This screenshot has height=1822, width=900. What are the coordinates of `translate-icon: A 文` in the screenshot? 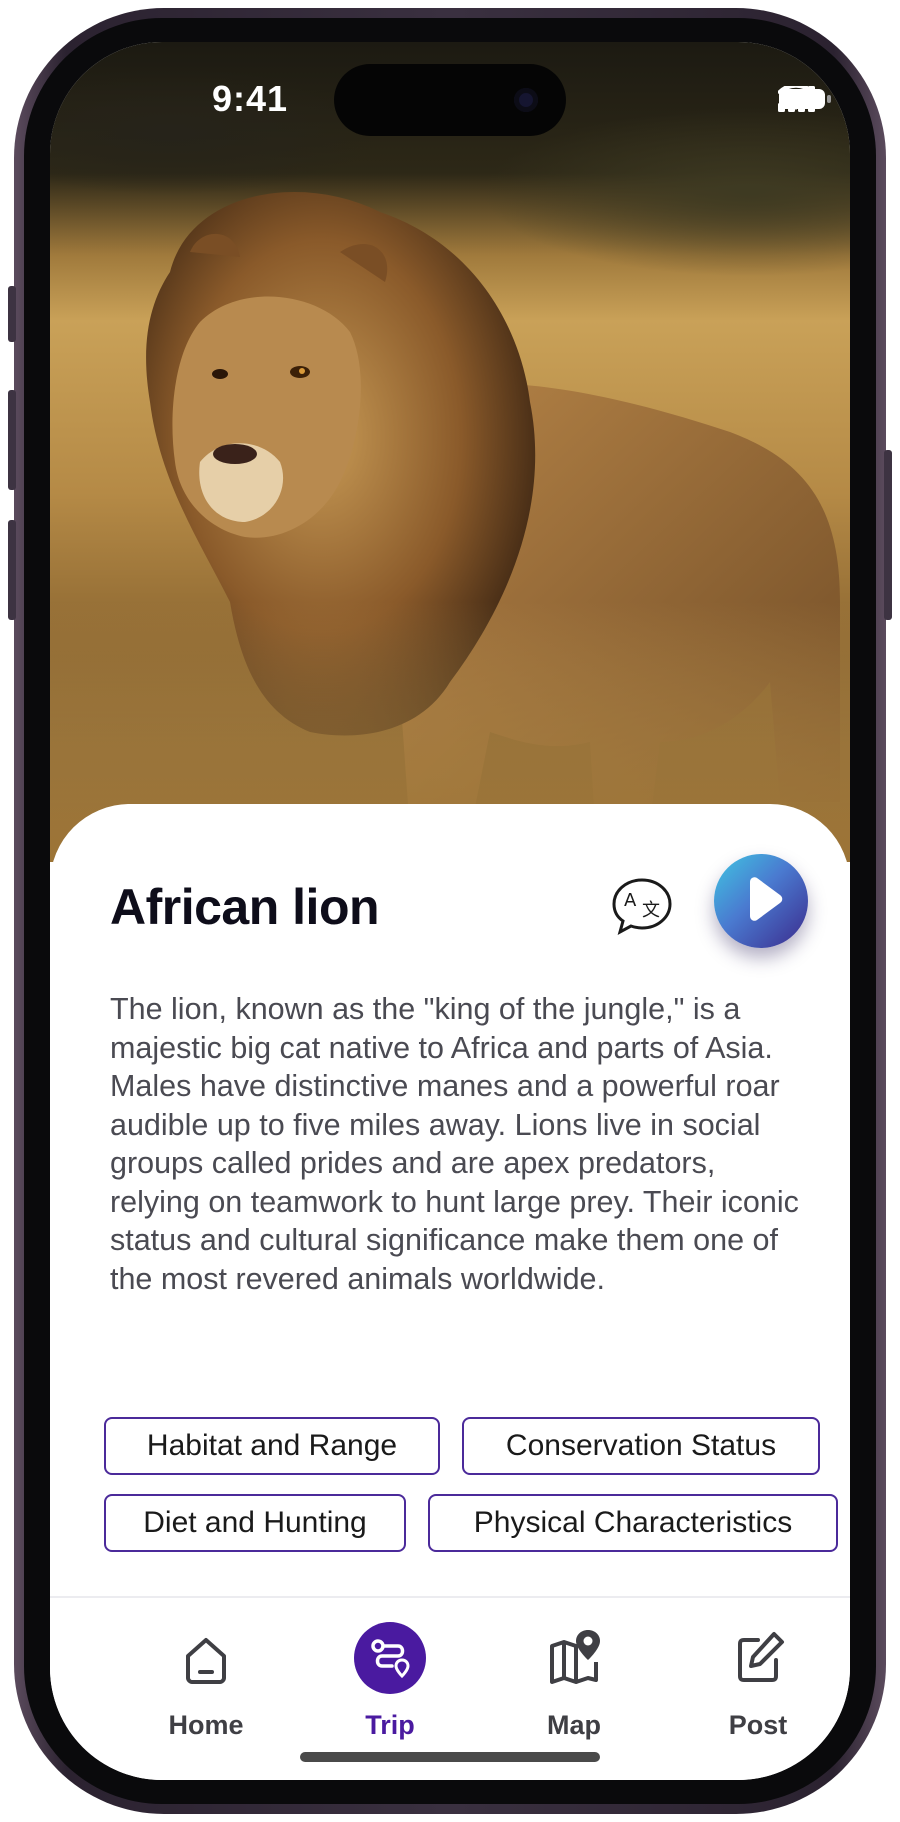 It's located at (642, 907).